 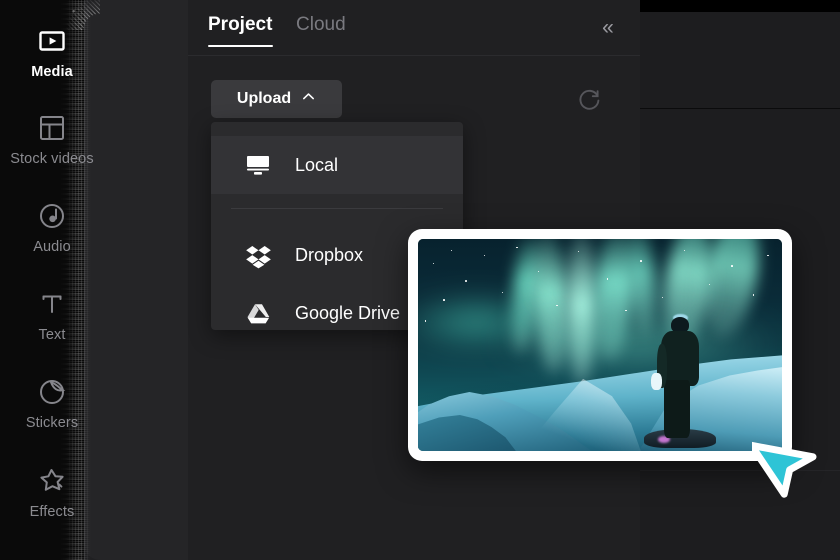 I want to click on sticker-peel-icon, so click(x=52, y=392).